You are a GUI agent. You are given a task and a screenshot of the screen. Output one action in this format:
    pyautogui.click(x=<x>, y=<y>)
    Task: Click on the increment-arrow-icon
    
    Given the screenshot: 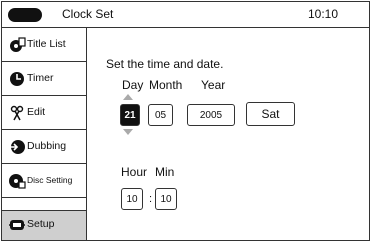 What is the action you would take?
    pyautogui.click(x=128, y=97)
    